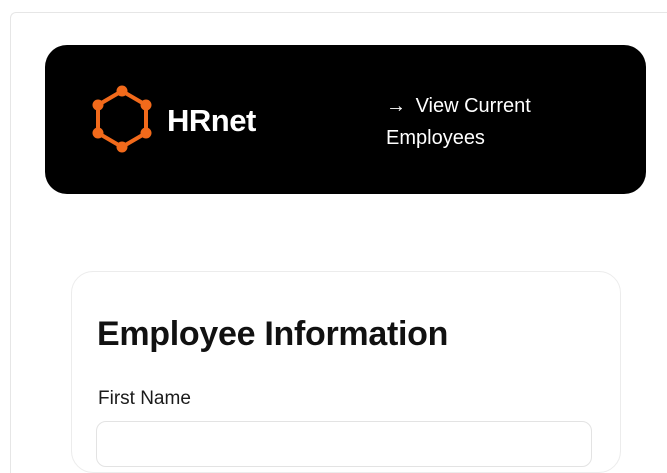 The image size is (667, 473). Describe the element at coordinates (458, 122) in the screenshot. I see `view-current-employees-label: View Current Employees` at that location.